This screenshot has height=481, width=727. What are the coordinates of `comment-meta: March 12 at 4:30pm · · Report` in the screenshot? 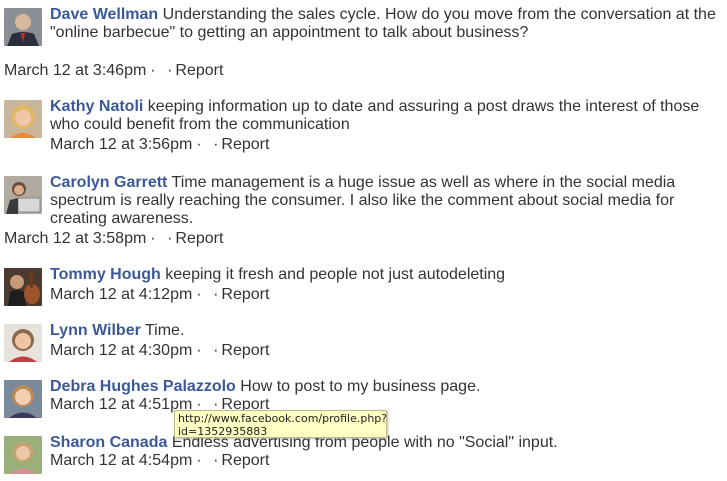 It's located at (159, 351).